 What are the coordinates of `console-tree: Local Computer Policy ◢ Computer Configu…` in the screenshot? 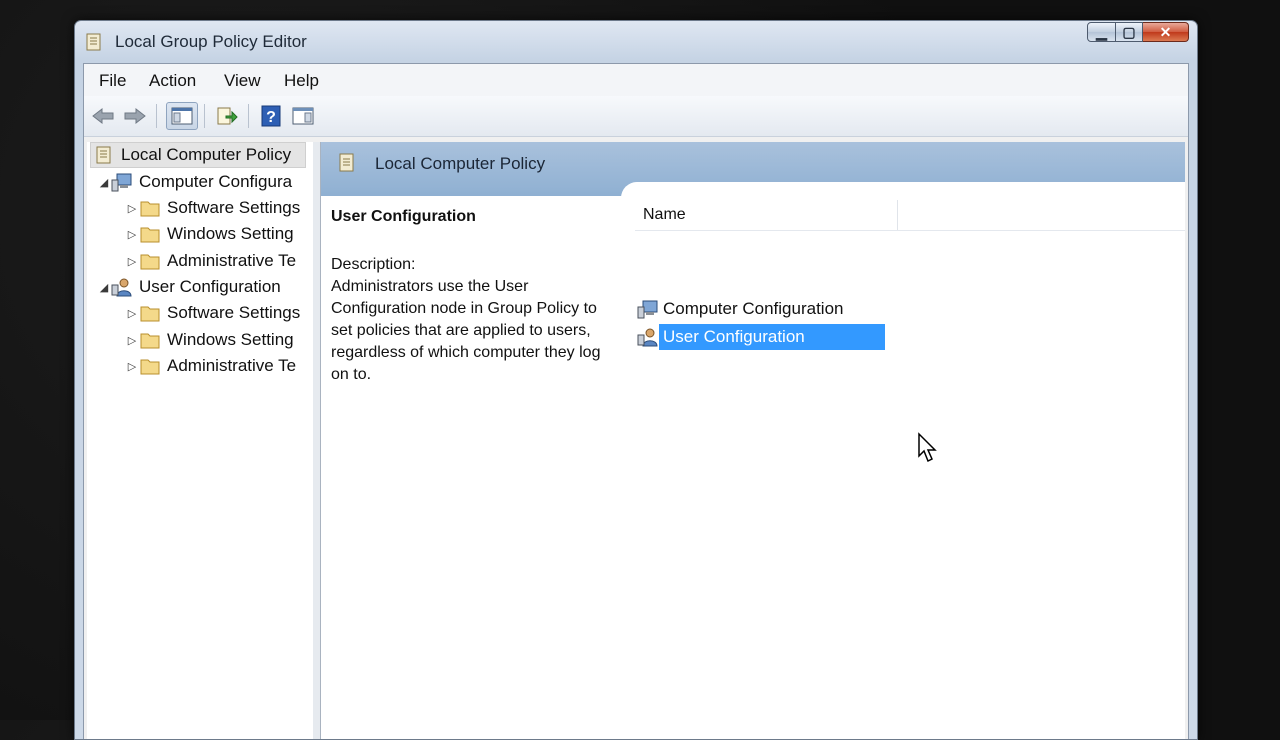 It's located at (200, 440).